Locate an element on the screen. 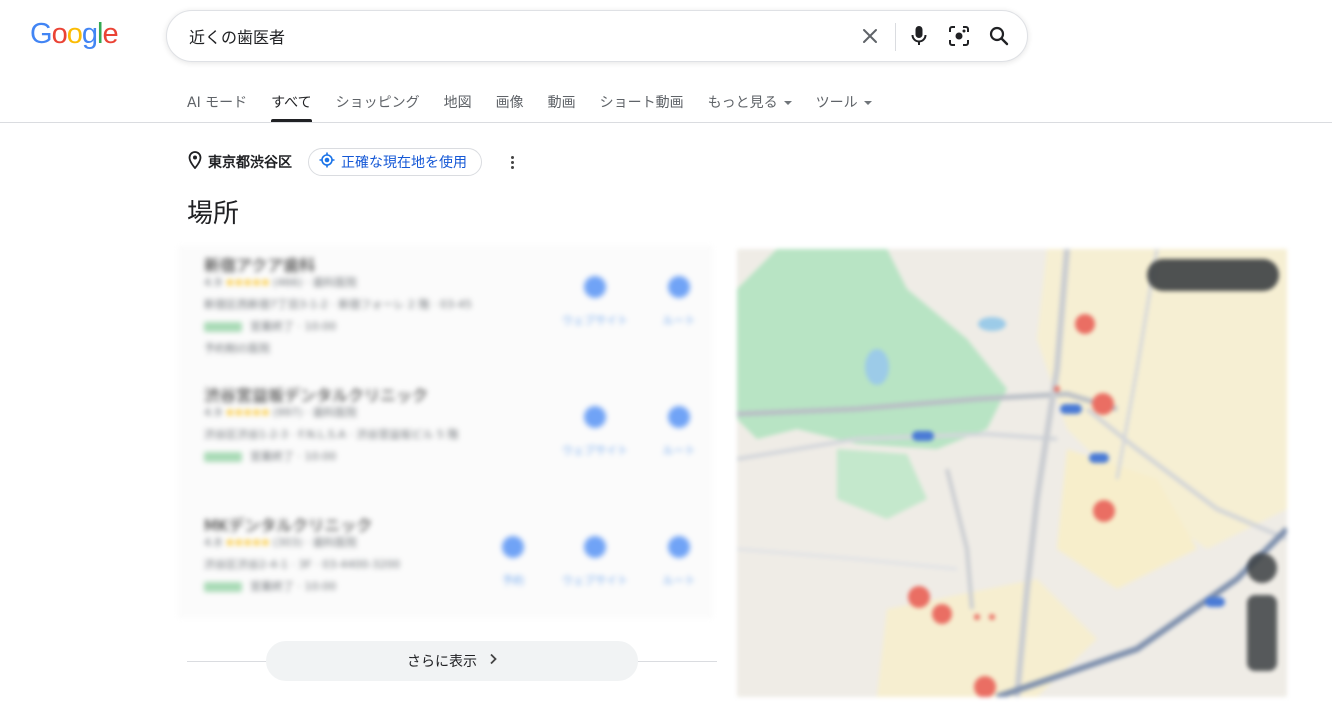 This screenshot has width=1332, height=721. location-pin-icon is located at coordinates (195, 162).